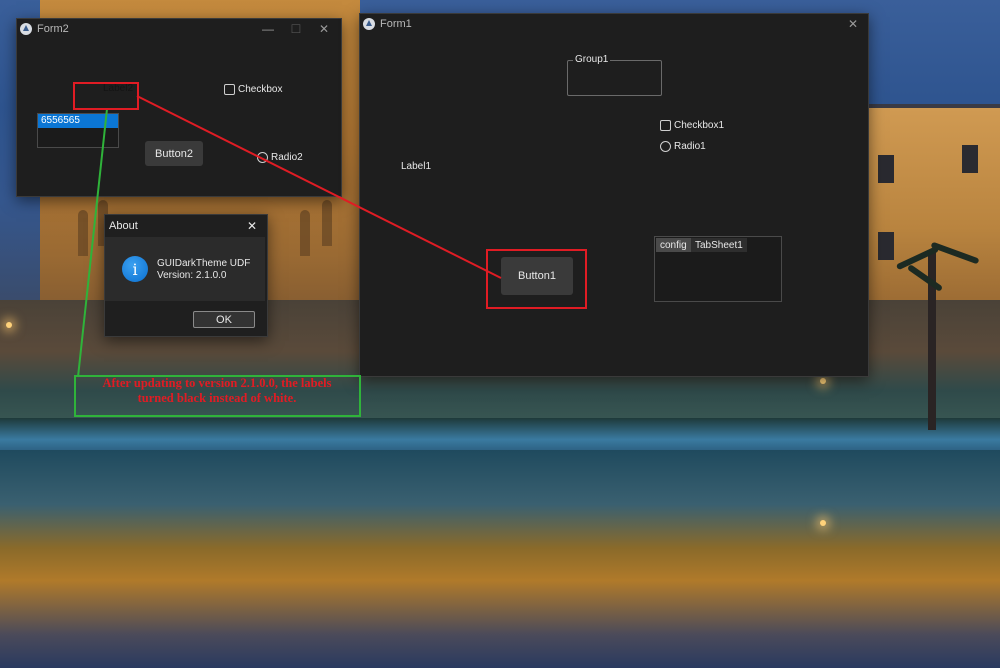  What do you see at coordinates (592, 59) in the screenshot?
I see `group1-title: Group1` at bounding box center [592, 59].